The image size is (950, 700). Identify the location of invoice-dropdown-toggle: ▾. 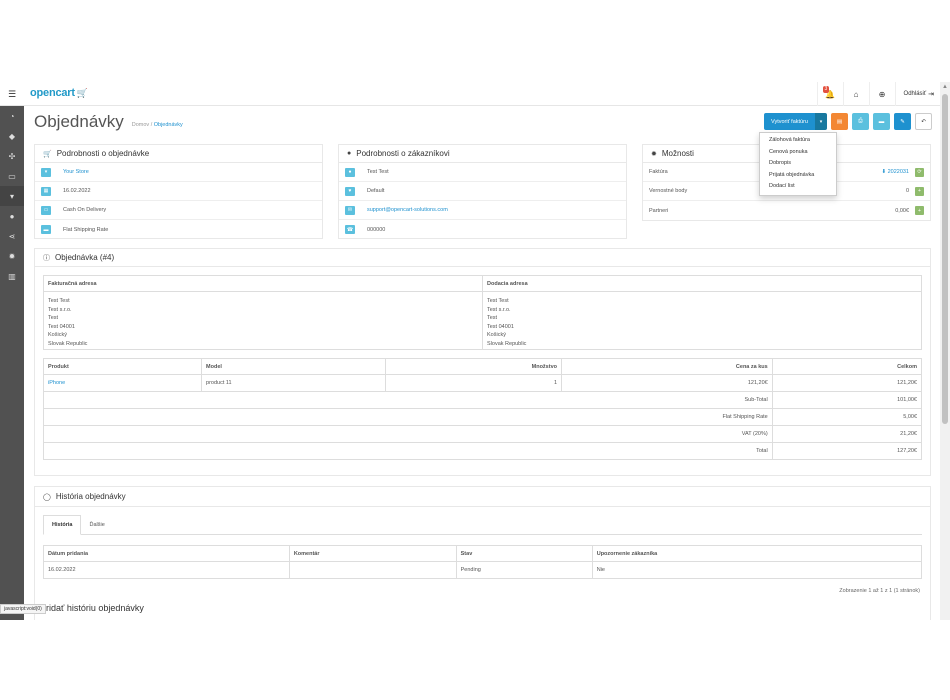
(821, 121).